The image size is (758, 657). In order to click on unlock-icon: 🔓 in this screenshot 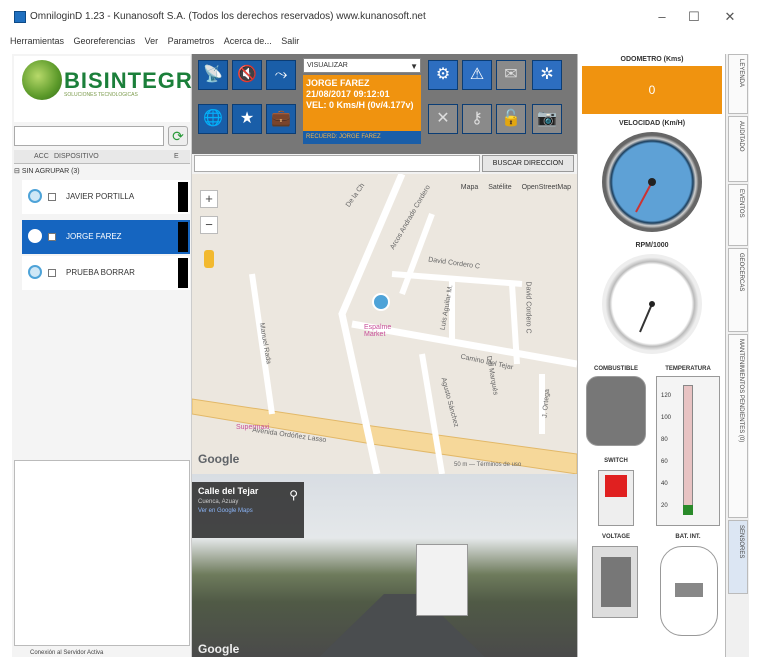, I will do `click(511, 119)`.